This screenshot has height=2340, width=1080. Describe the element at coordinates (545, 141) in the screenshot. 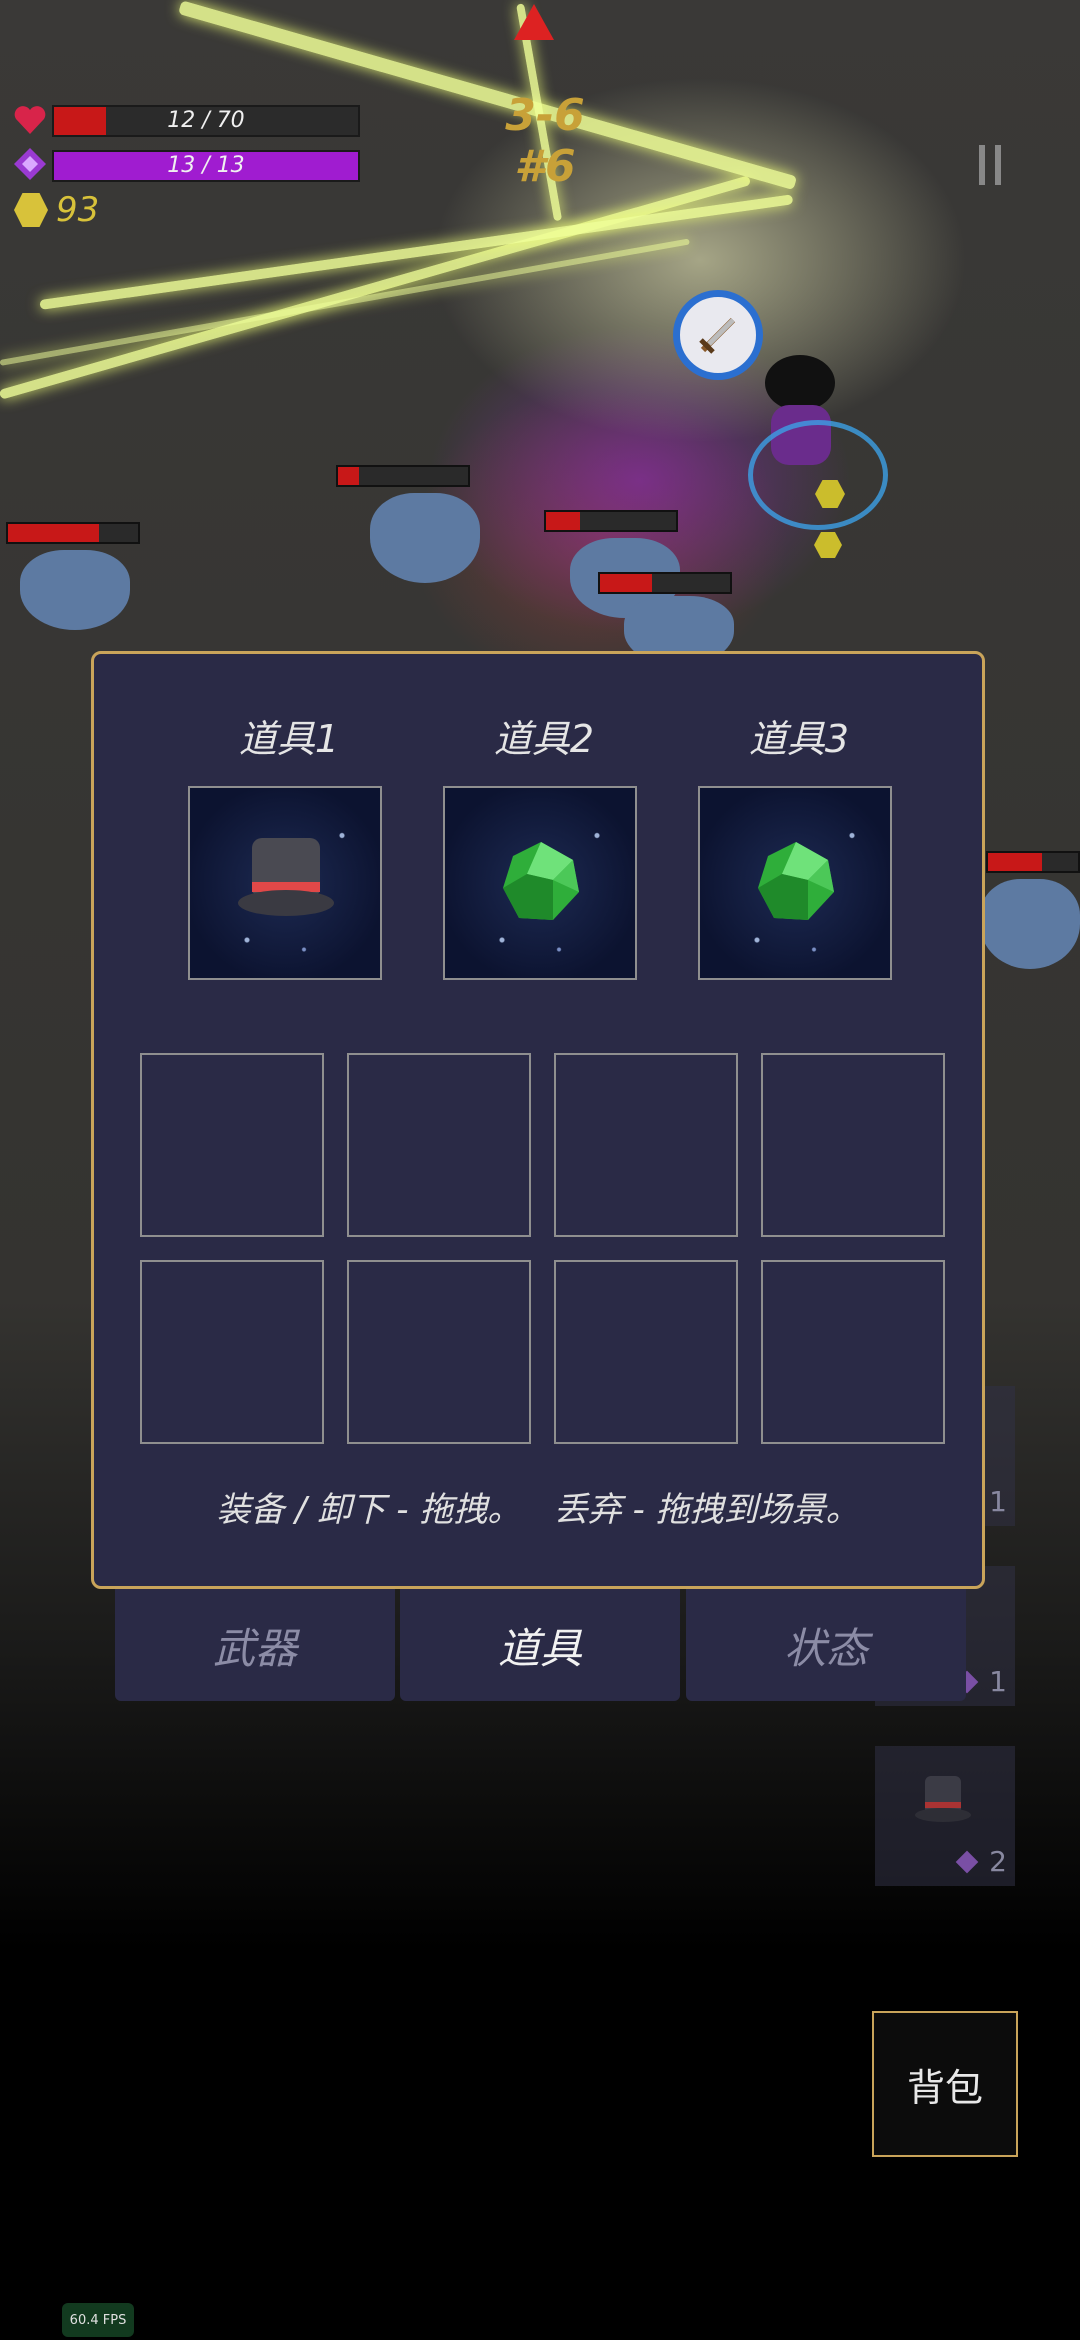

I see `level-indicator: 3-6 #6` at that location.